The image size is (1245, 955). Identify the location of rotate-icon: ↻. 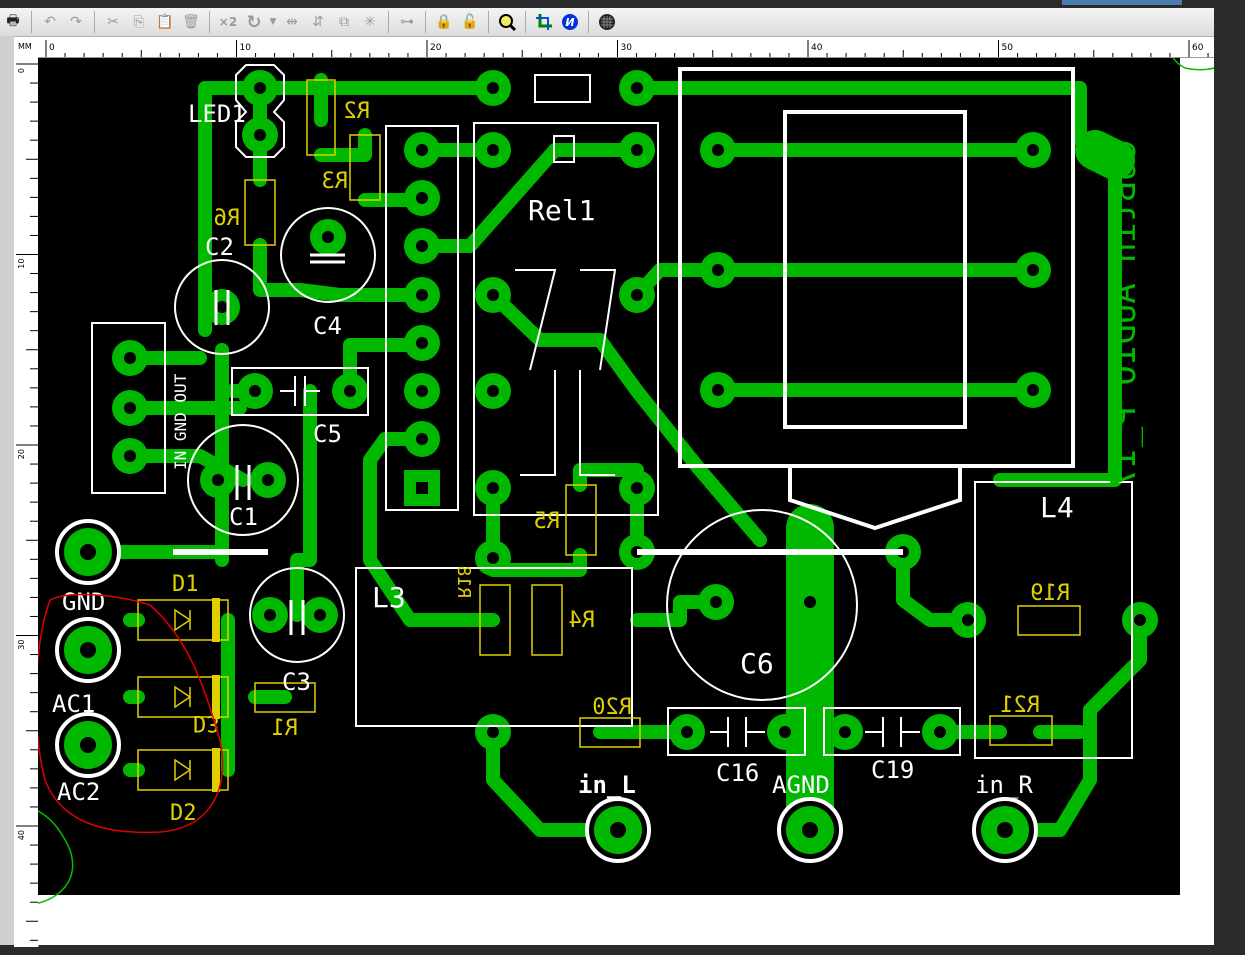
(254, 22).